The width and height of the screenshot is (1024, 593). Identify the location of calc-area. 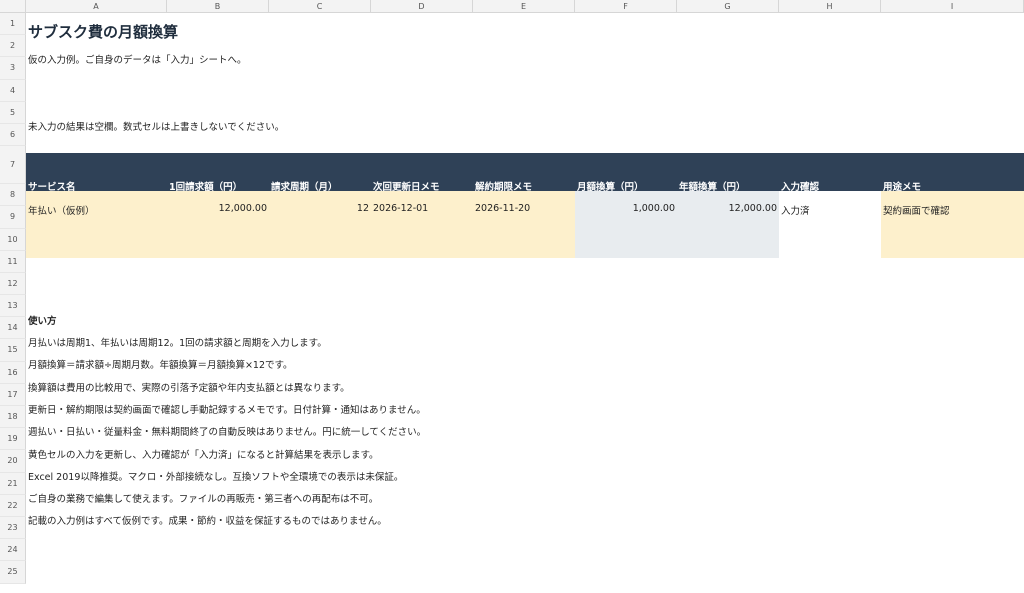
(677, 224).